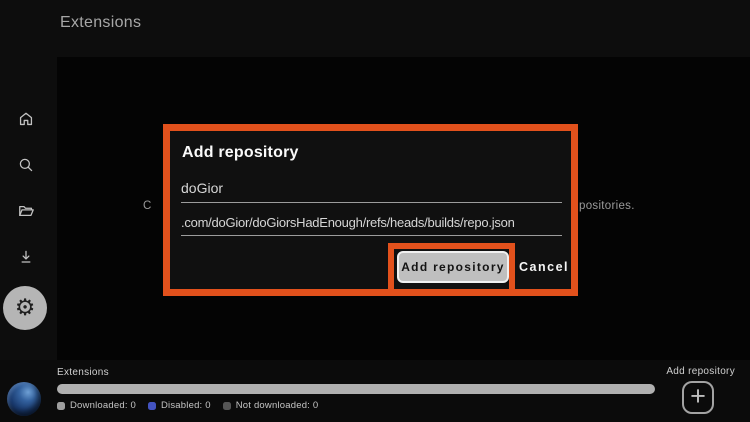 This screenshot has height=422, width=750. I want to click on sidebar-item-search, so click(26, 165).